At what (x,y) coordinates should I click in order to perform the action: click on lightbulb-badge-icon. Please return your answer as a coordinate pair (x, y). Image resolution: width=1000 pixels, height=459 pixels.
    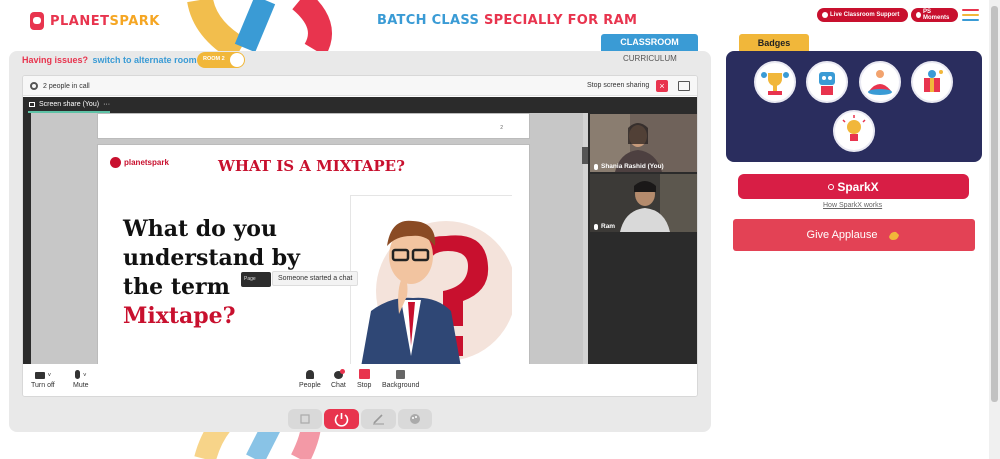
    Looking at the image, I should click on (854, 131).